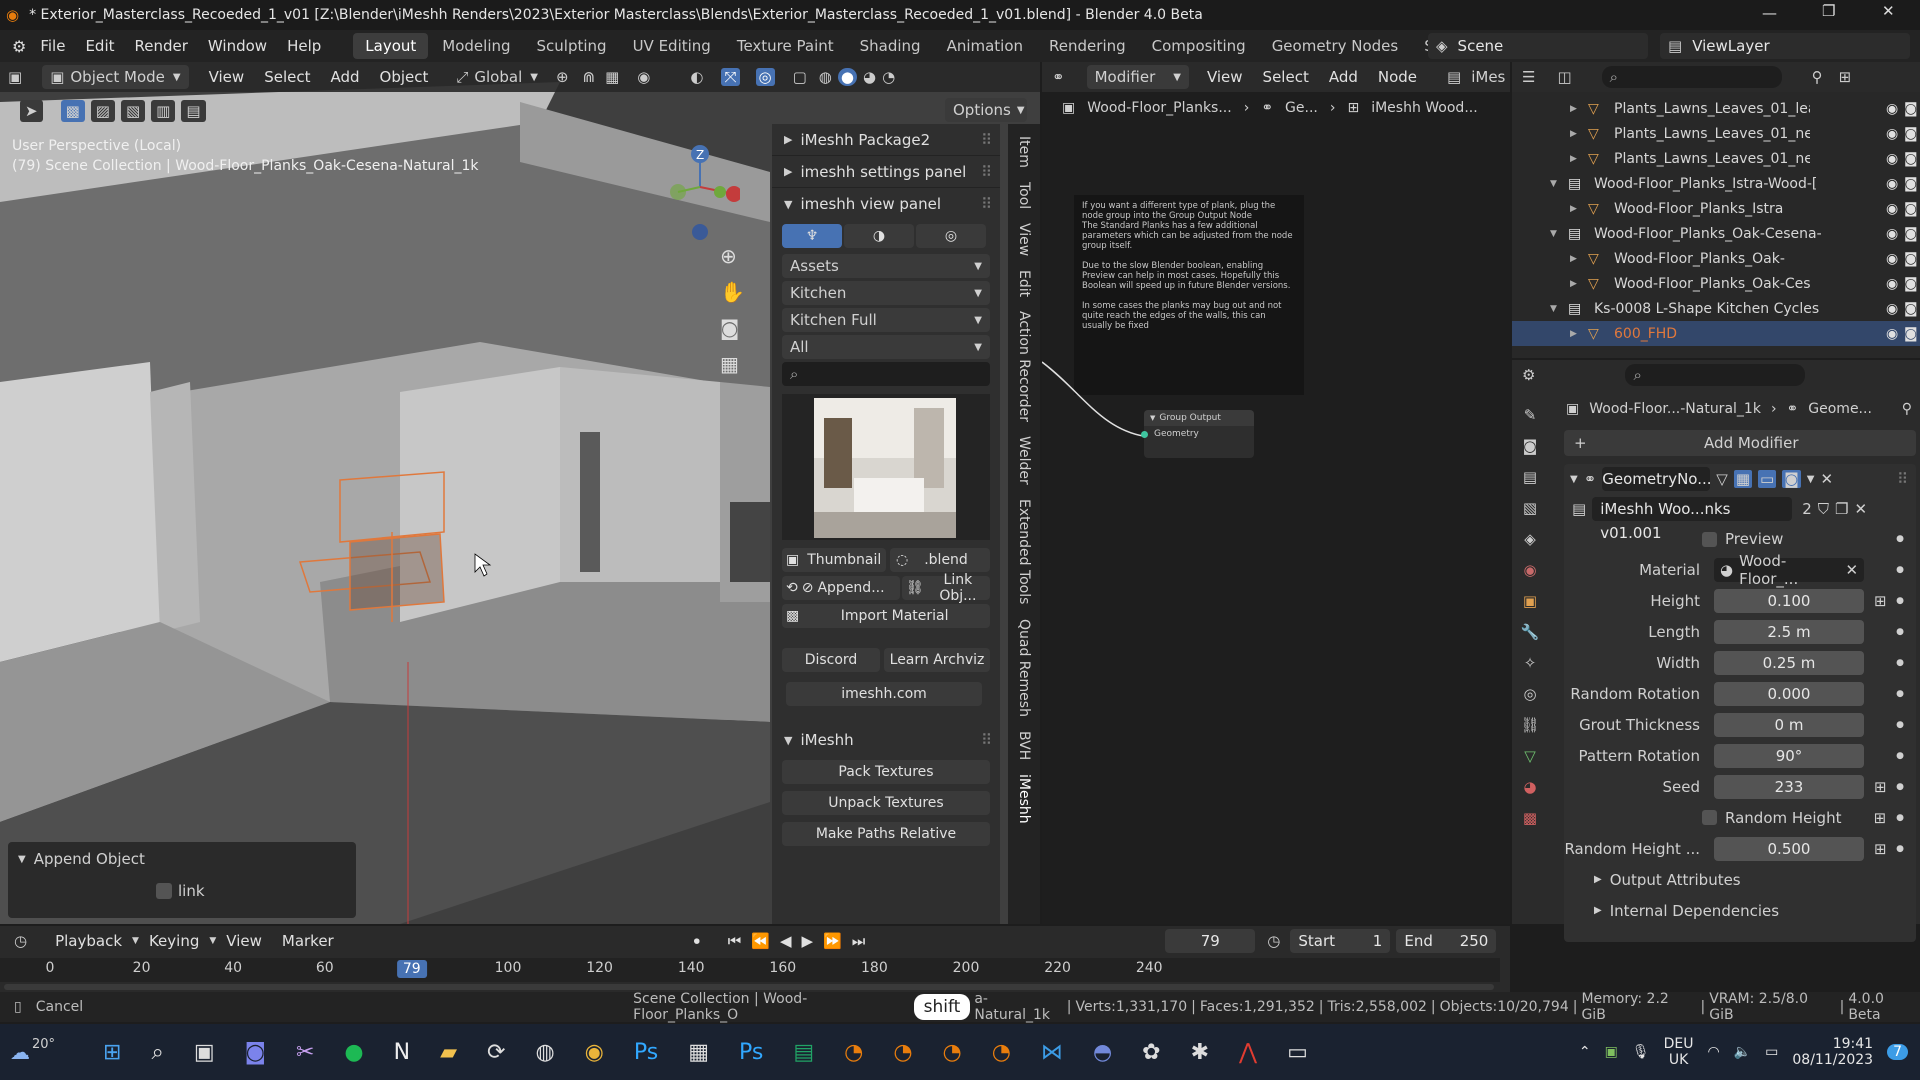  What do you see at coordinates (1716, 133) in the screenshot?
I see `outliner-row: ▶ ▽ Plants_Lawns_Leaves_01_nev ◉ ◙` at bounding box center [1716, 133].